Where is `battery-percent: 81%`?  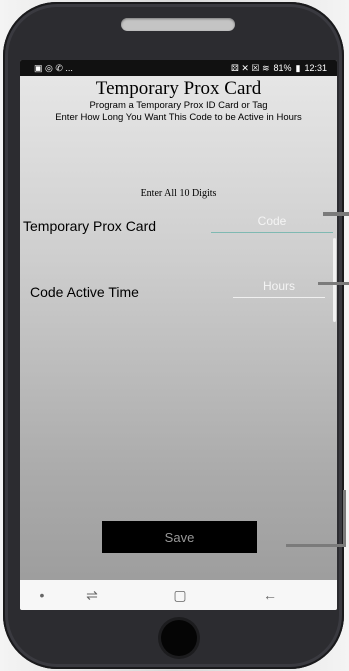 battery-percent: 81% is located at coordinates (282, 68).